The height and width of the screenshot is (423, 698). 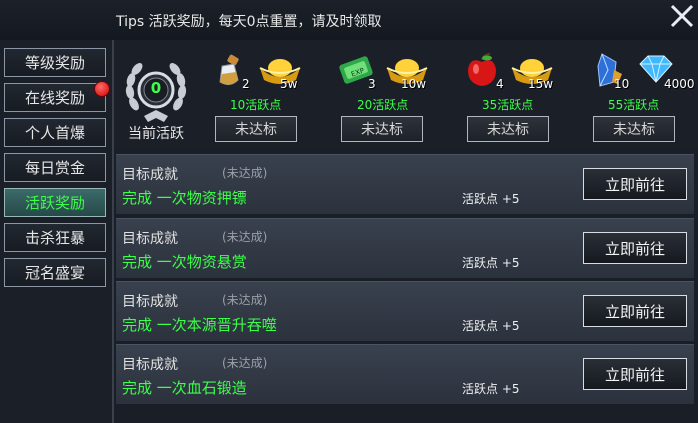 I want to click on tab-first-drop: 个人首爆, so click(x=55, y=132).